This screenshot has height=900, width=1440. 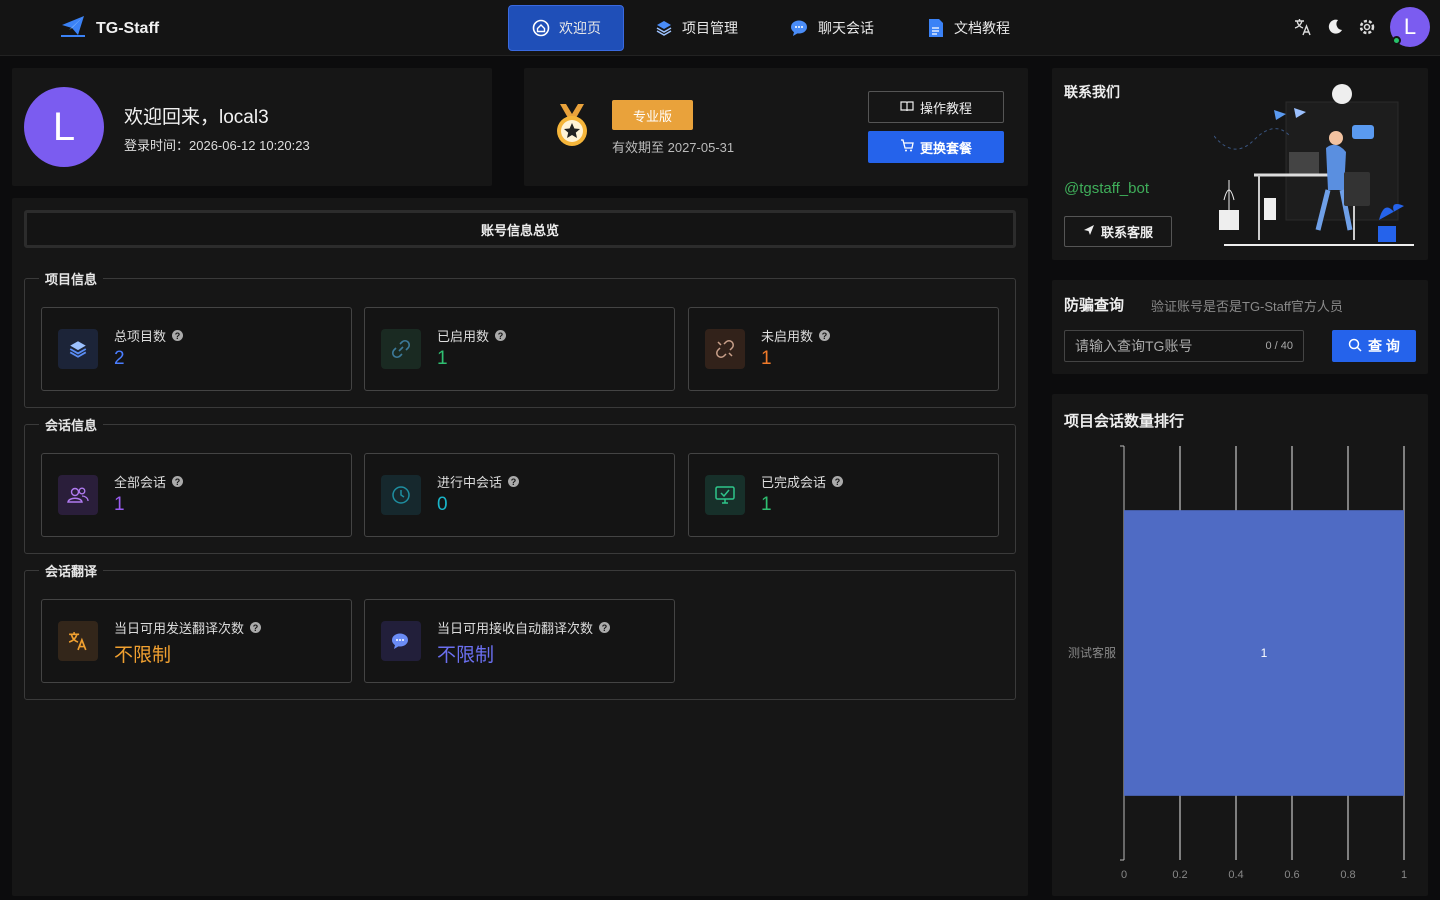 What do you see at coordinates (1396, 40) in the screenshot?
I see `online-status-dot` at bounding box center [1396, 40].